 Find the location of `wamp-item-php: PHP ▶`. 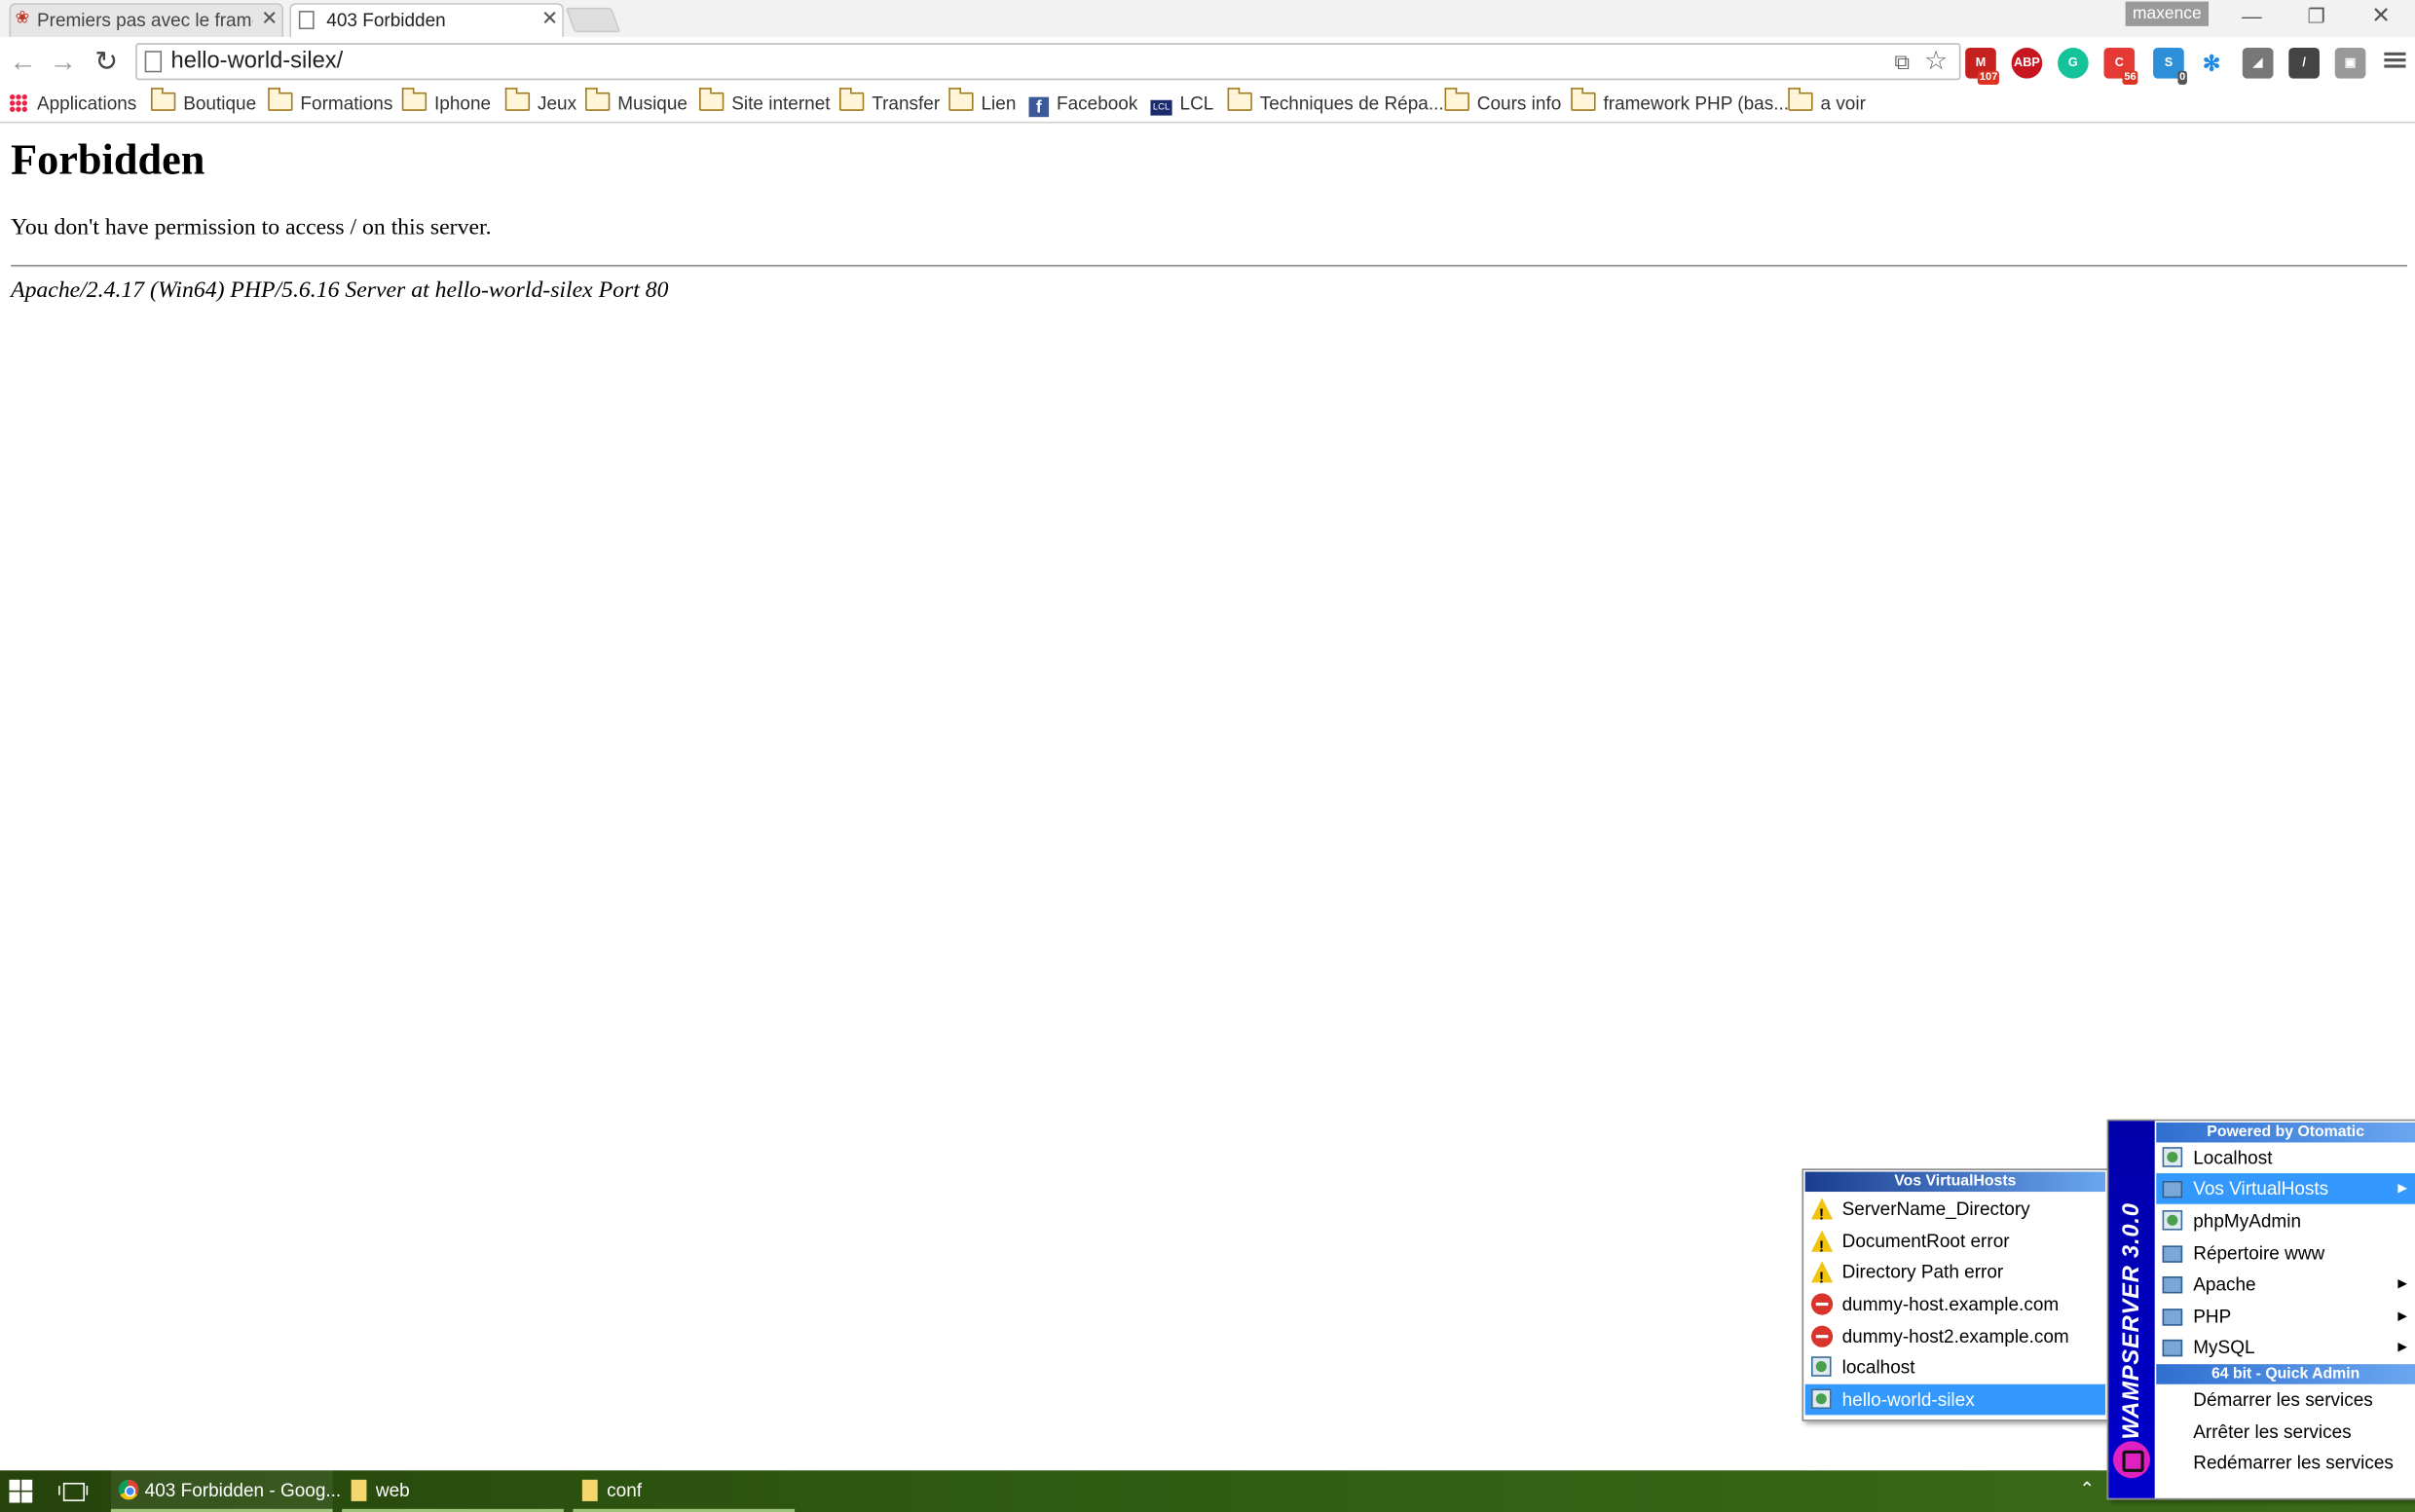

wamp-item-php: PHP ▶ is located at coordinates (2285, 1316).